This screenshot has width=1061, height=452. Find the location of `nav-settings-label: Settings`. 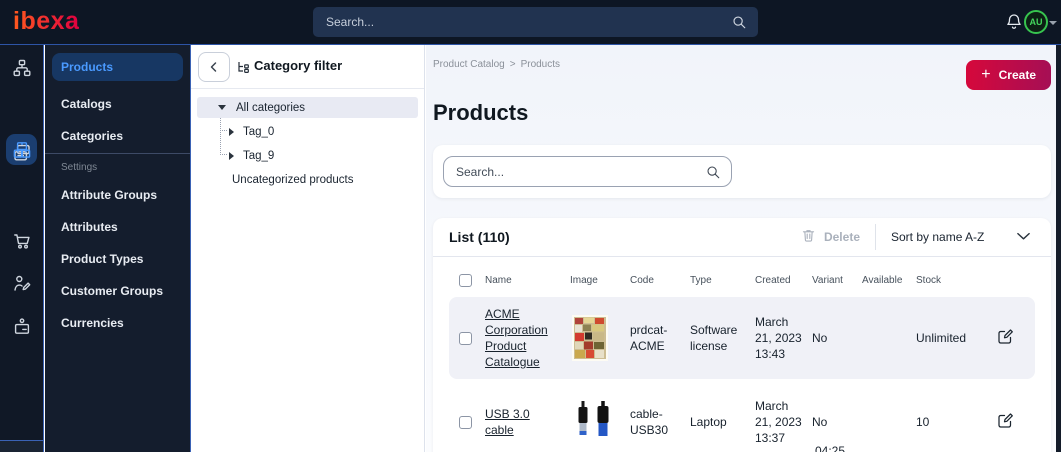

nav-settings-label: Settings is located at coordinates (79, 167).